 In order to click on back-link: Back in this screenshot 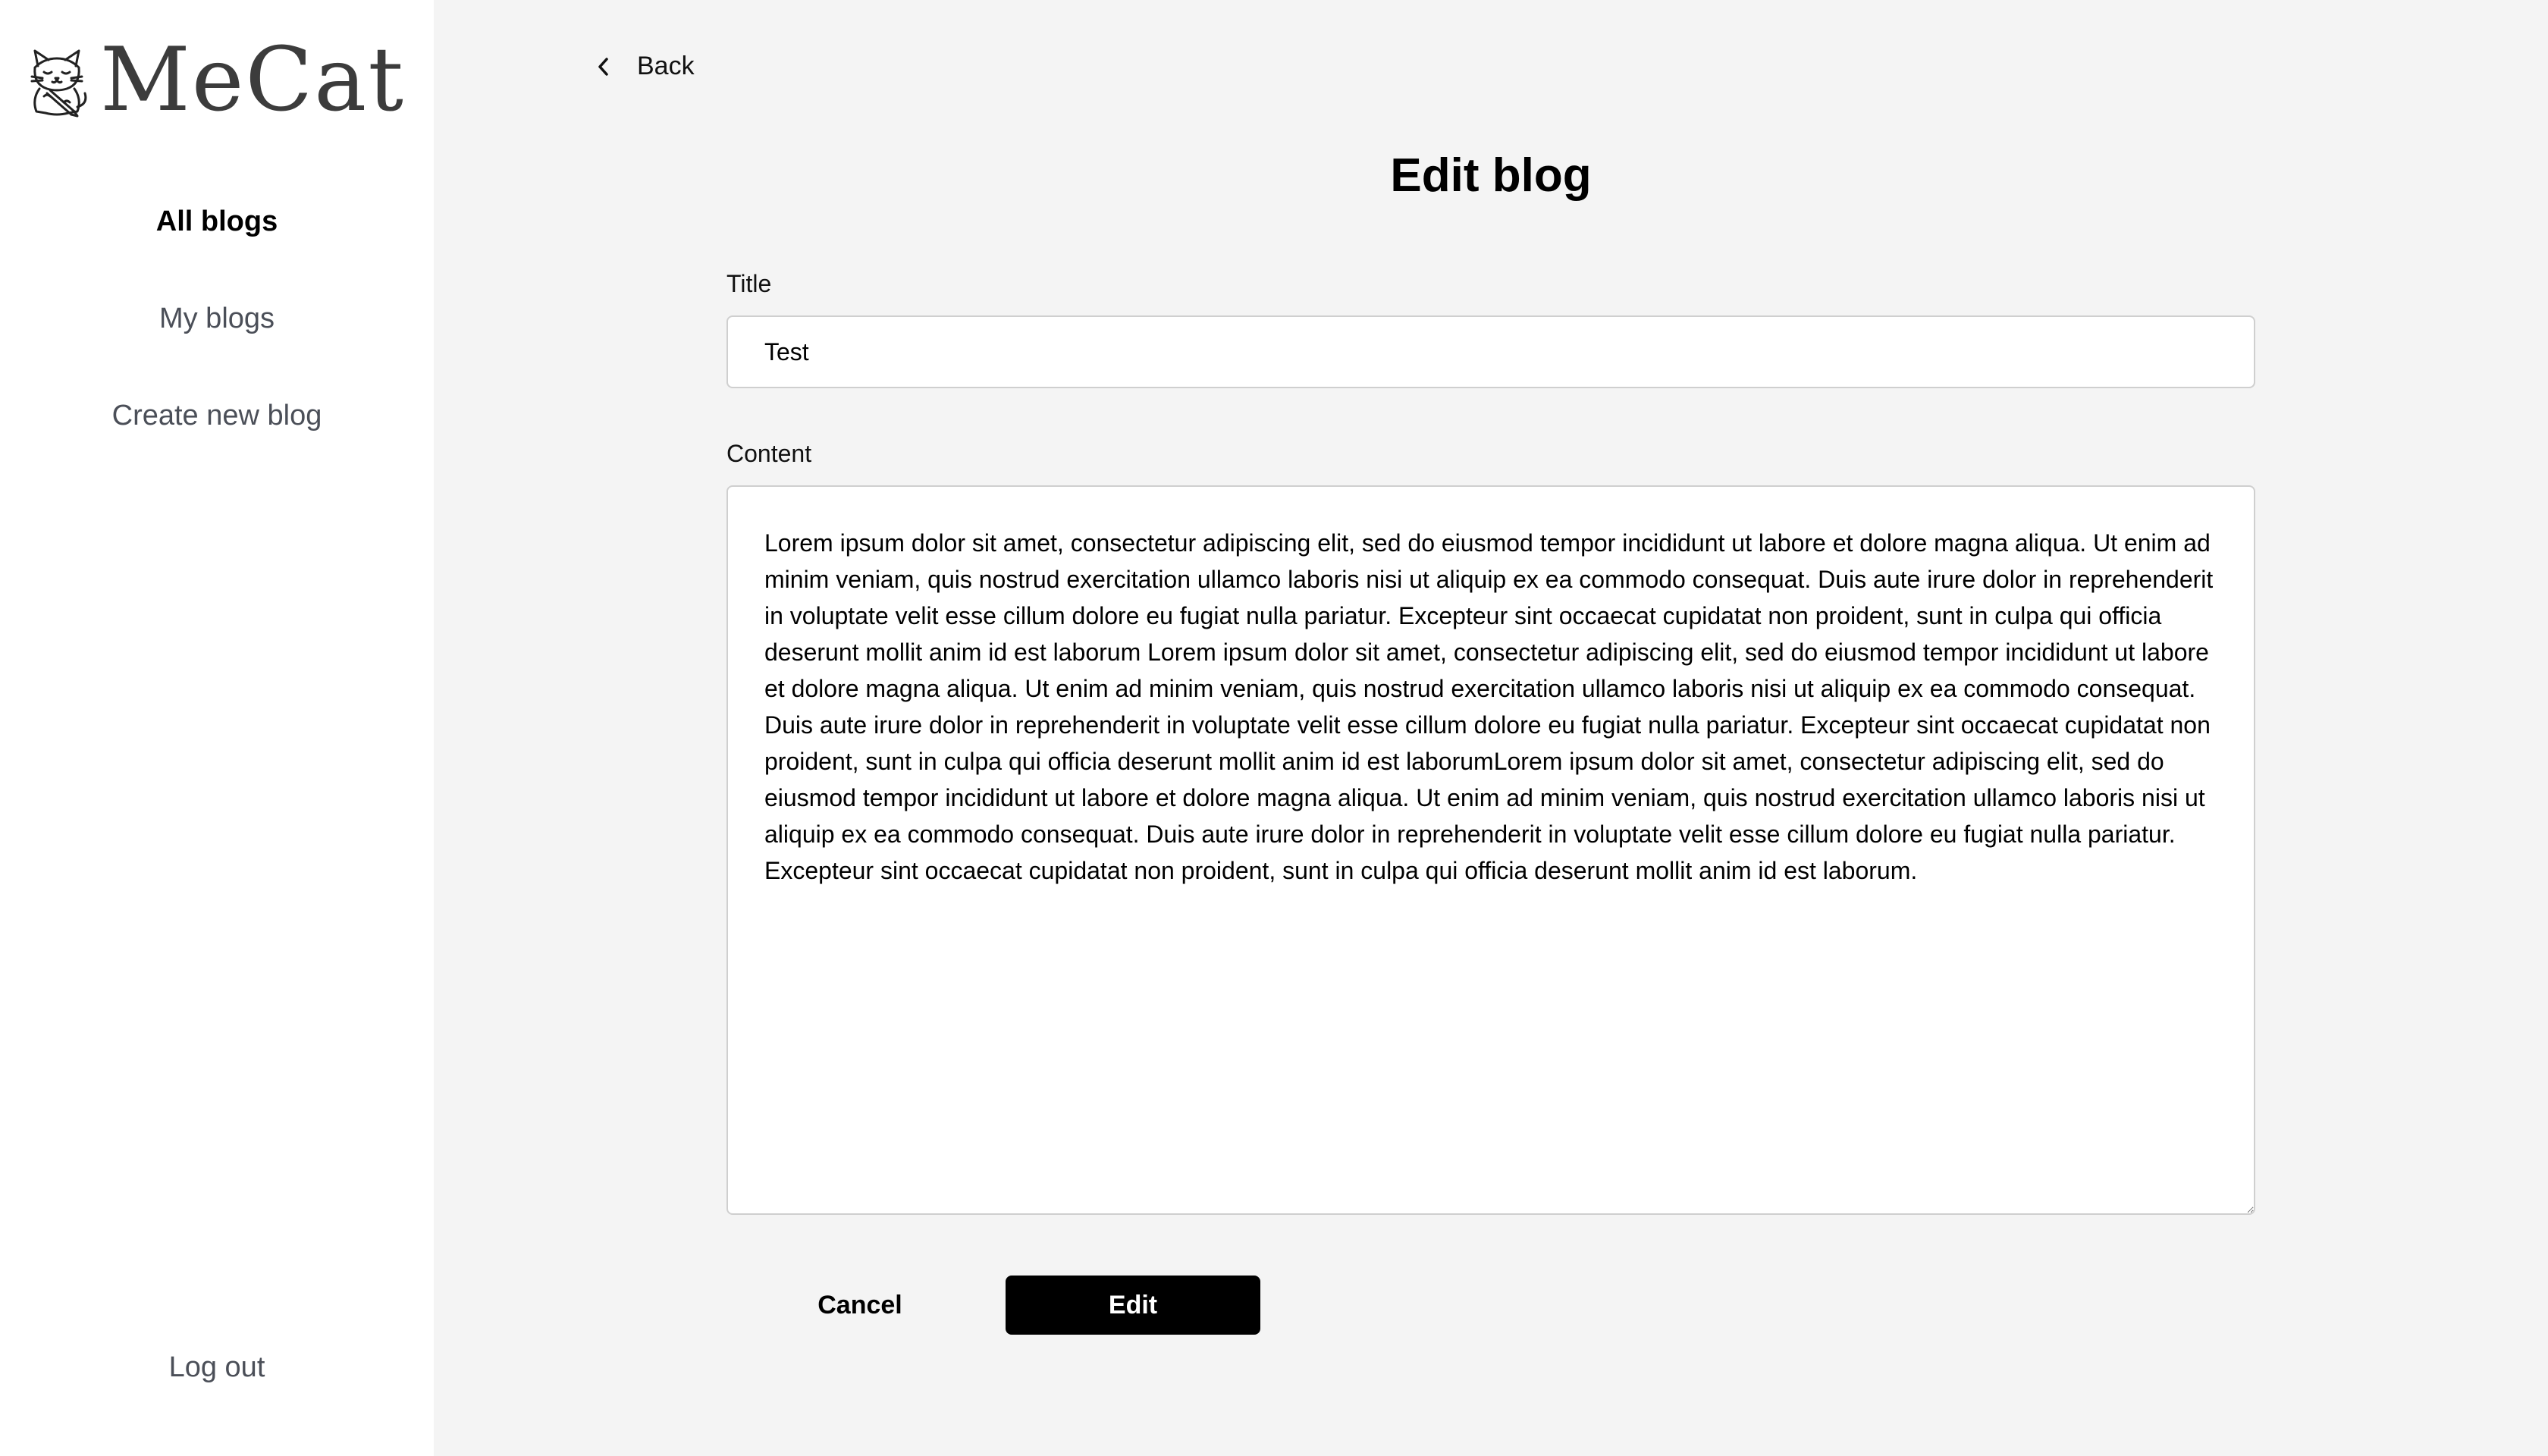, I will do `click(644, 66)`.